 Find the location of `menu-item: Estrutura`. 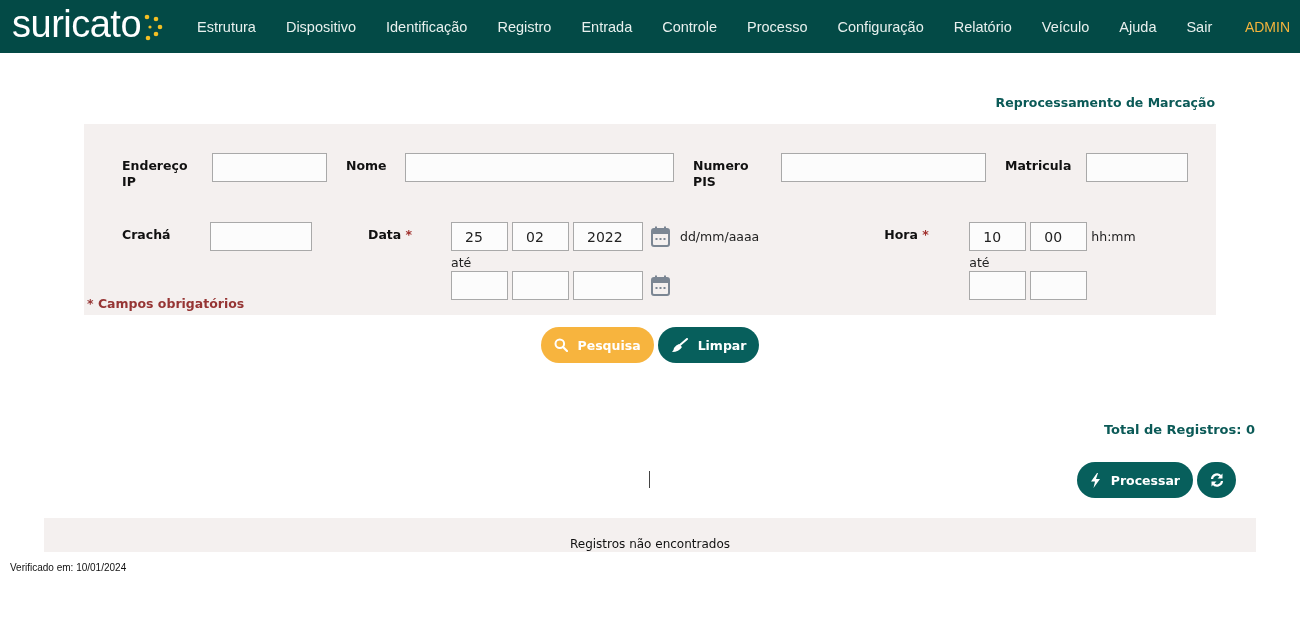

menu-item: Estrutura is located at coordinates (226, 26).